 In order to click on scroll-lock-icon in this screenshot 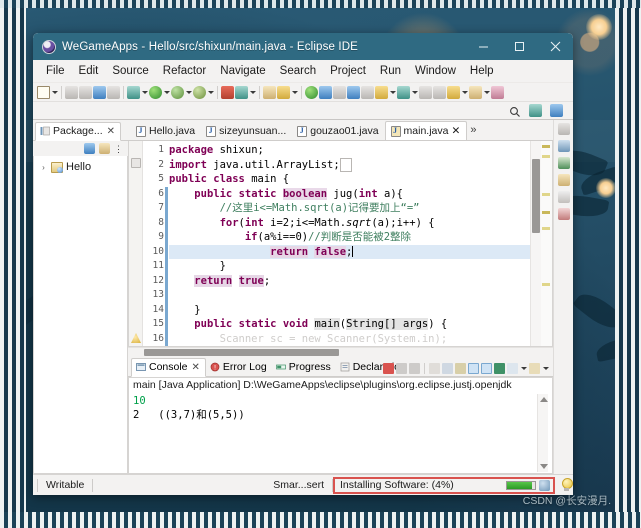, I will do `click(447, 368)`.